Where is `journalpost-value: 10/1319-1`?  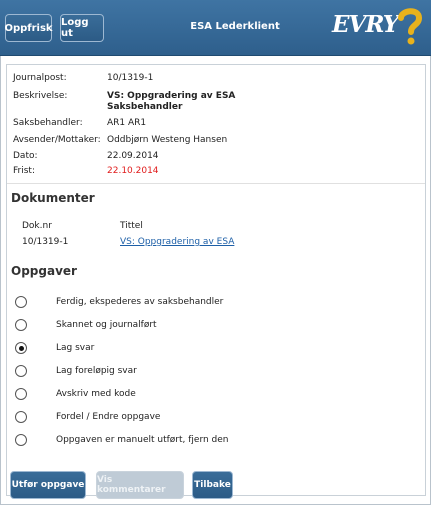
journalpost-value: 10/1319-1 is located at coordinates (130, 78).